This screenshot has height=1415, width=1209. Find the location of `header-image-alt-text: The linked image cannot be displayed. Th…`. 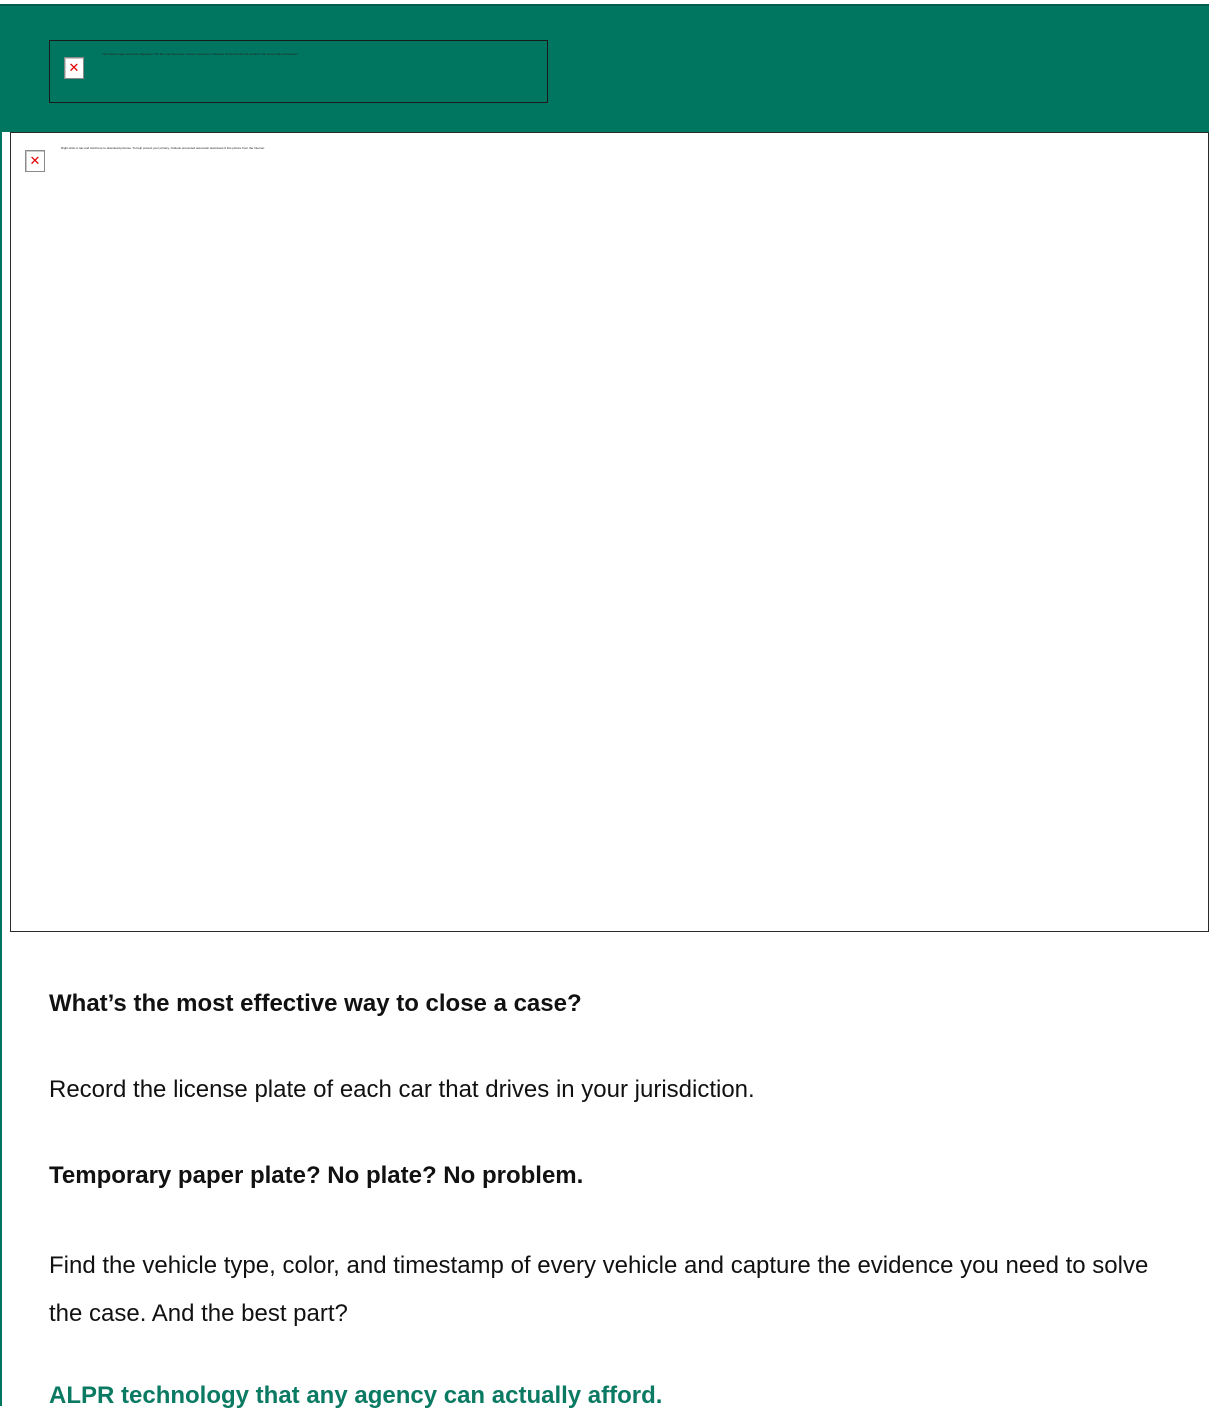

header-image-alt-text: The linked image cannot be displayed. Th… is located at coordinates (200, 54).